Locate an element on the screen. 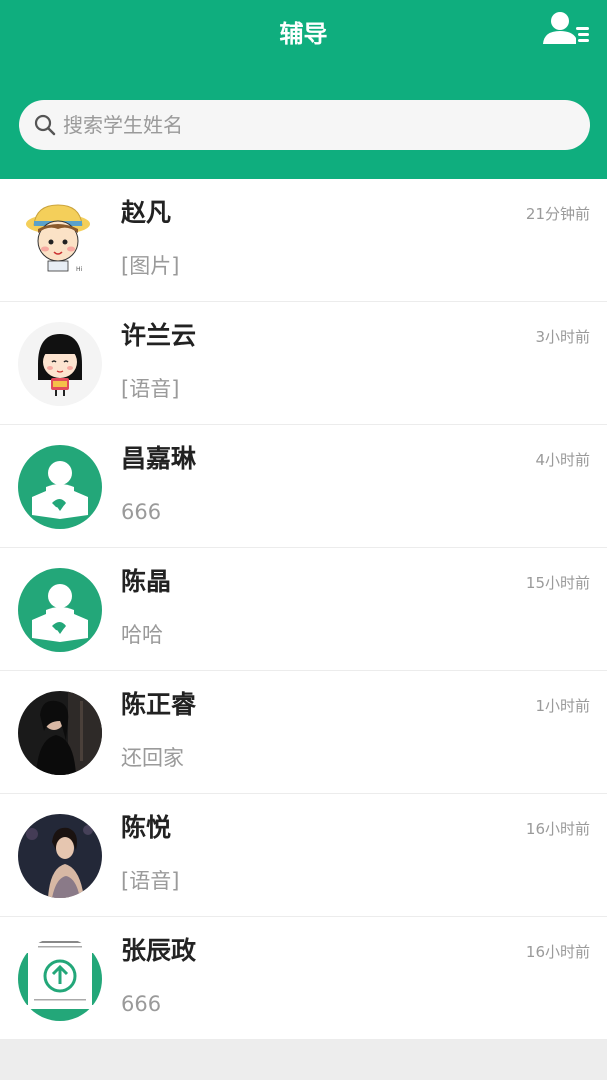 Image resolution: width=607 pixels, height=1080 pixels. list-item: 陈晶 15小时前 哈哈 is located at coordinates (303, 609).